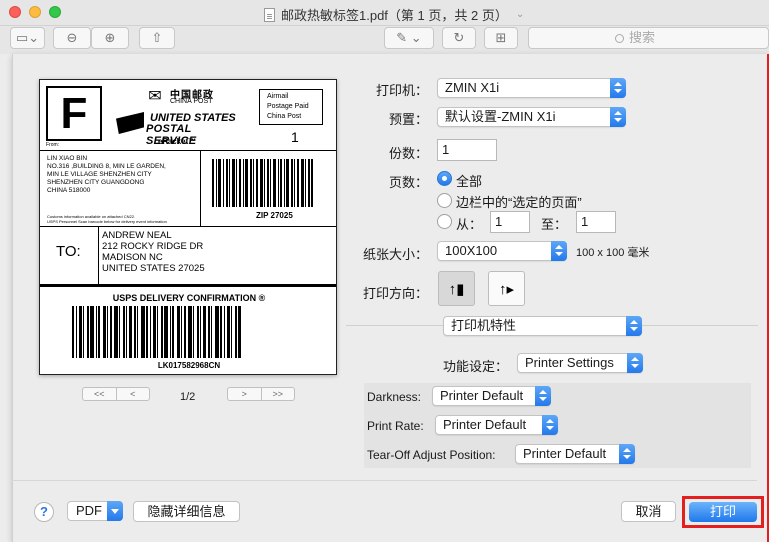 This screenshot has height=542, width=769. Describe the element at coordinates (476, 366) in the screenshot. I see `feature-label: 功能设定：` at that location.